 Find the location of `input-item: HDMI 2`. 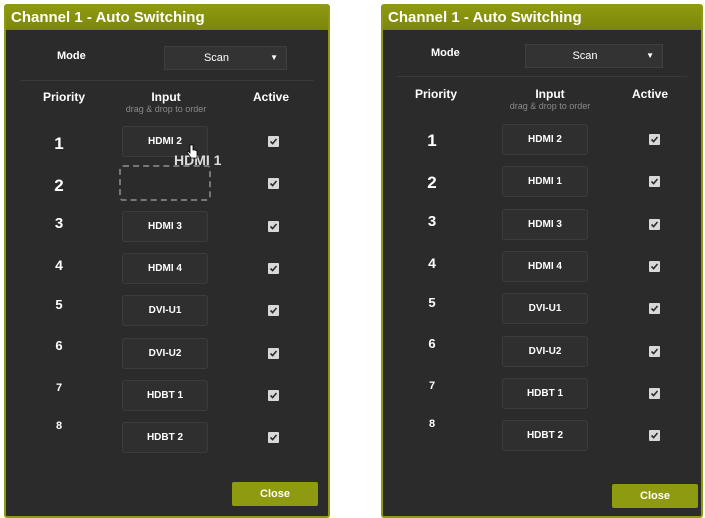

input-item: HDMI 2 is located at coordinates (545, 139).